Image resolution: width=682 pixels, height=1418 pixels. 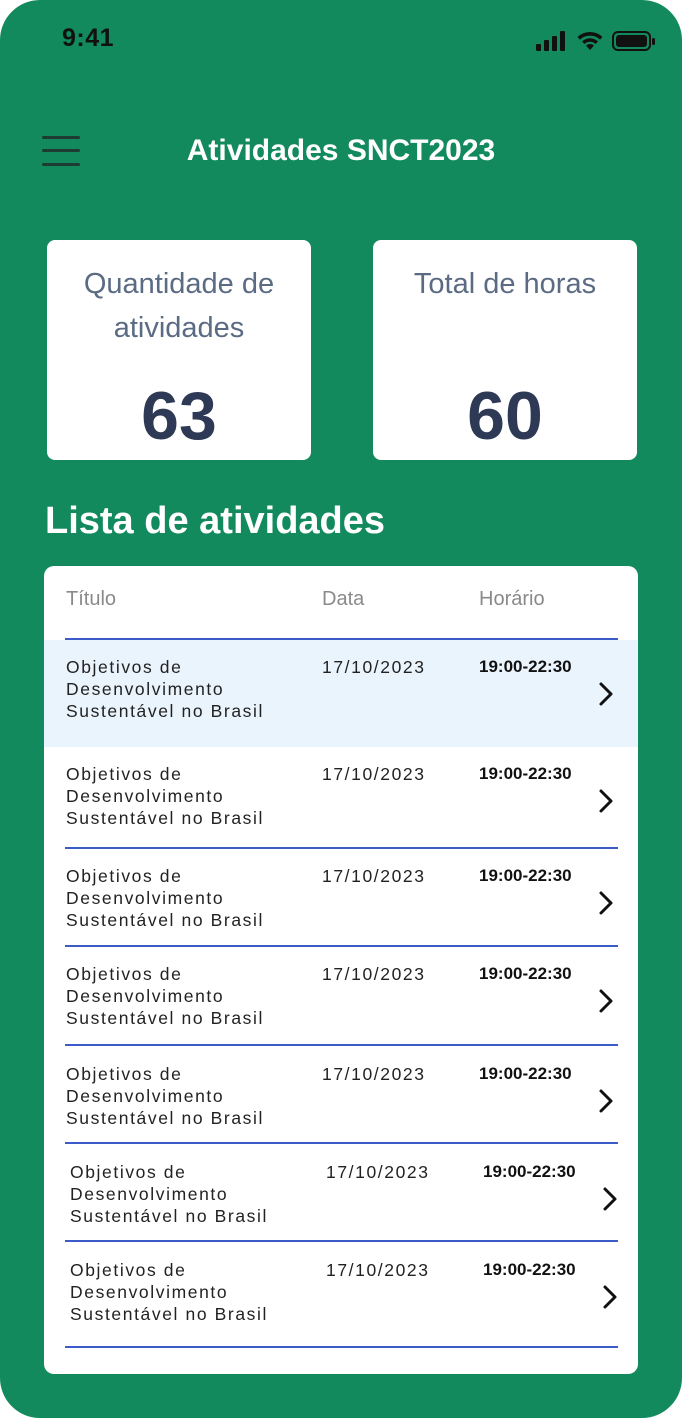 I want to click on stat-label: Total de horas, so click(x=505, y=284).